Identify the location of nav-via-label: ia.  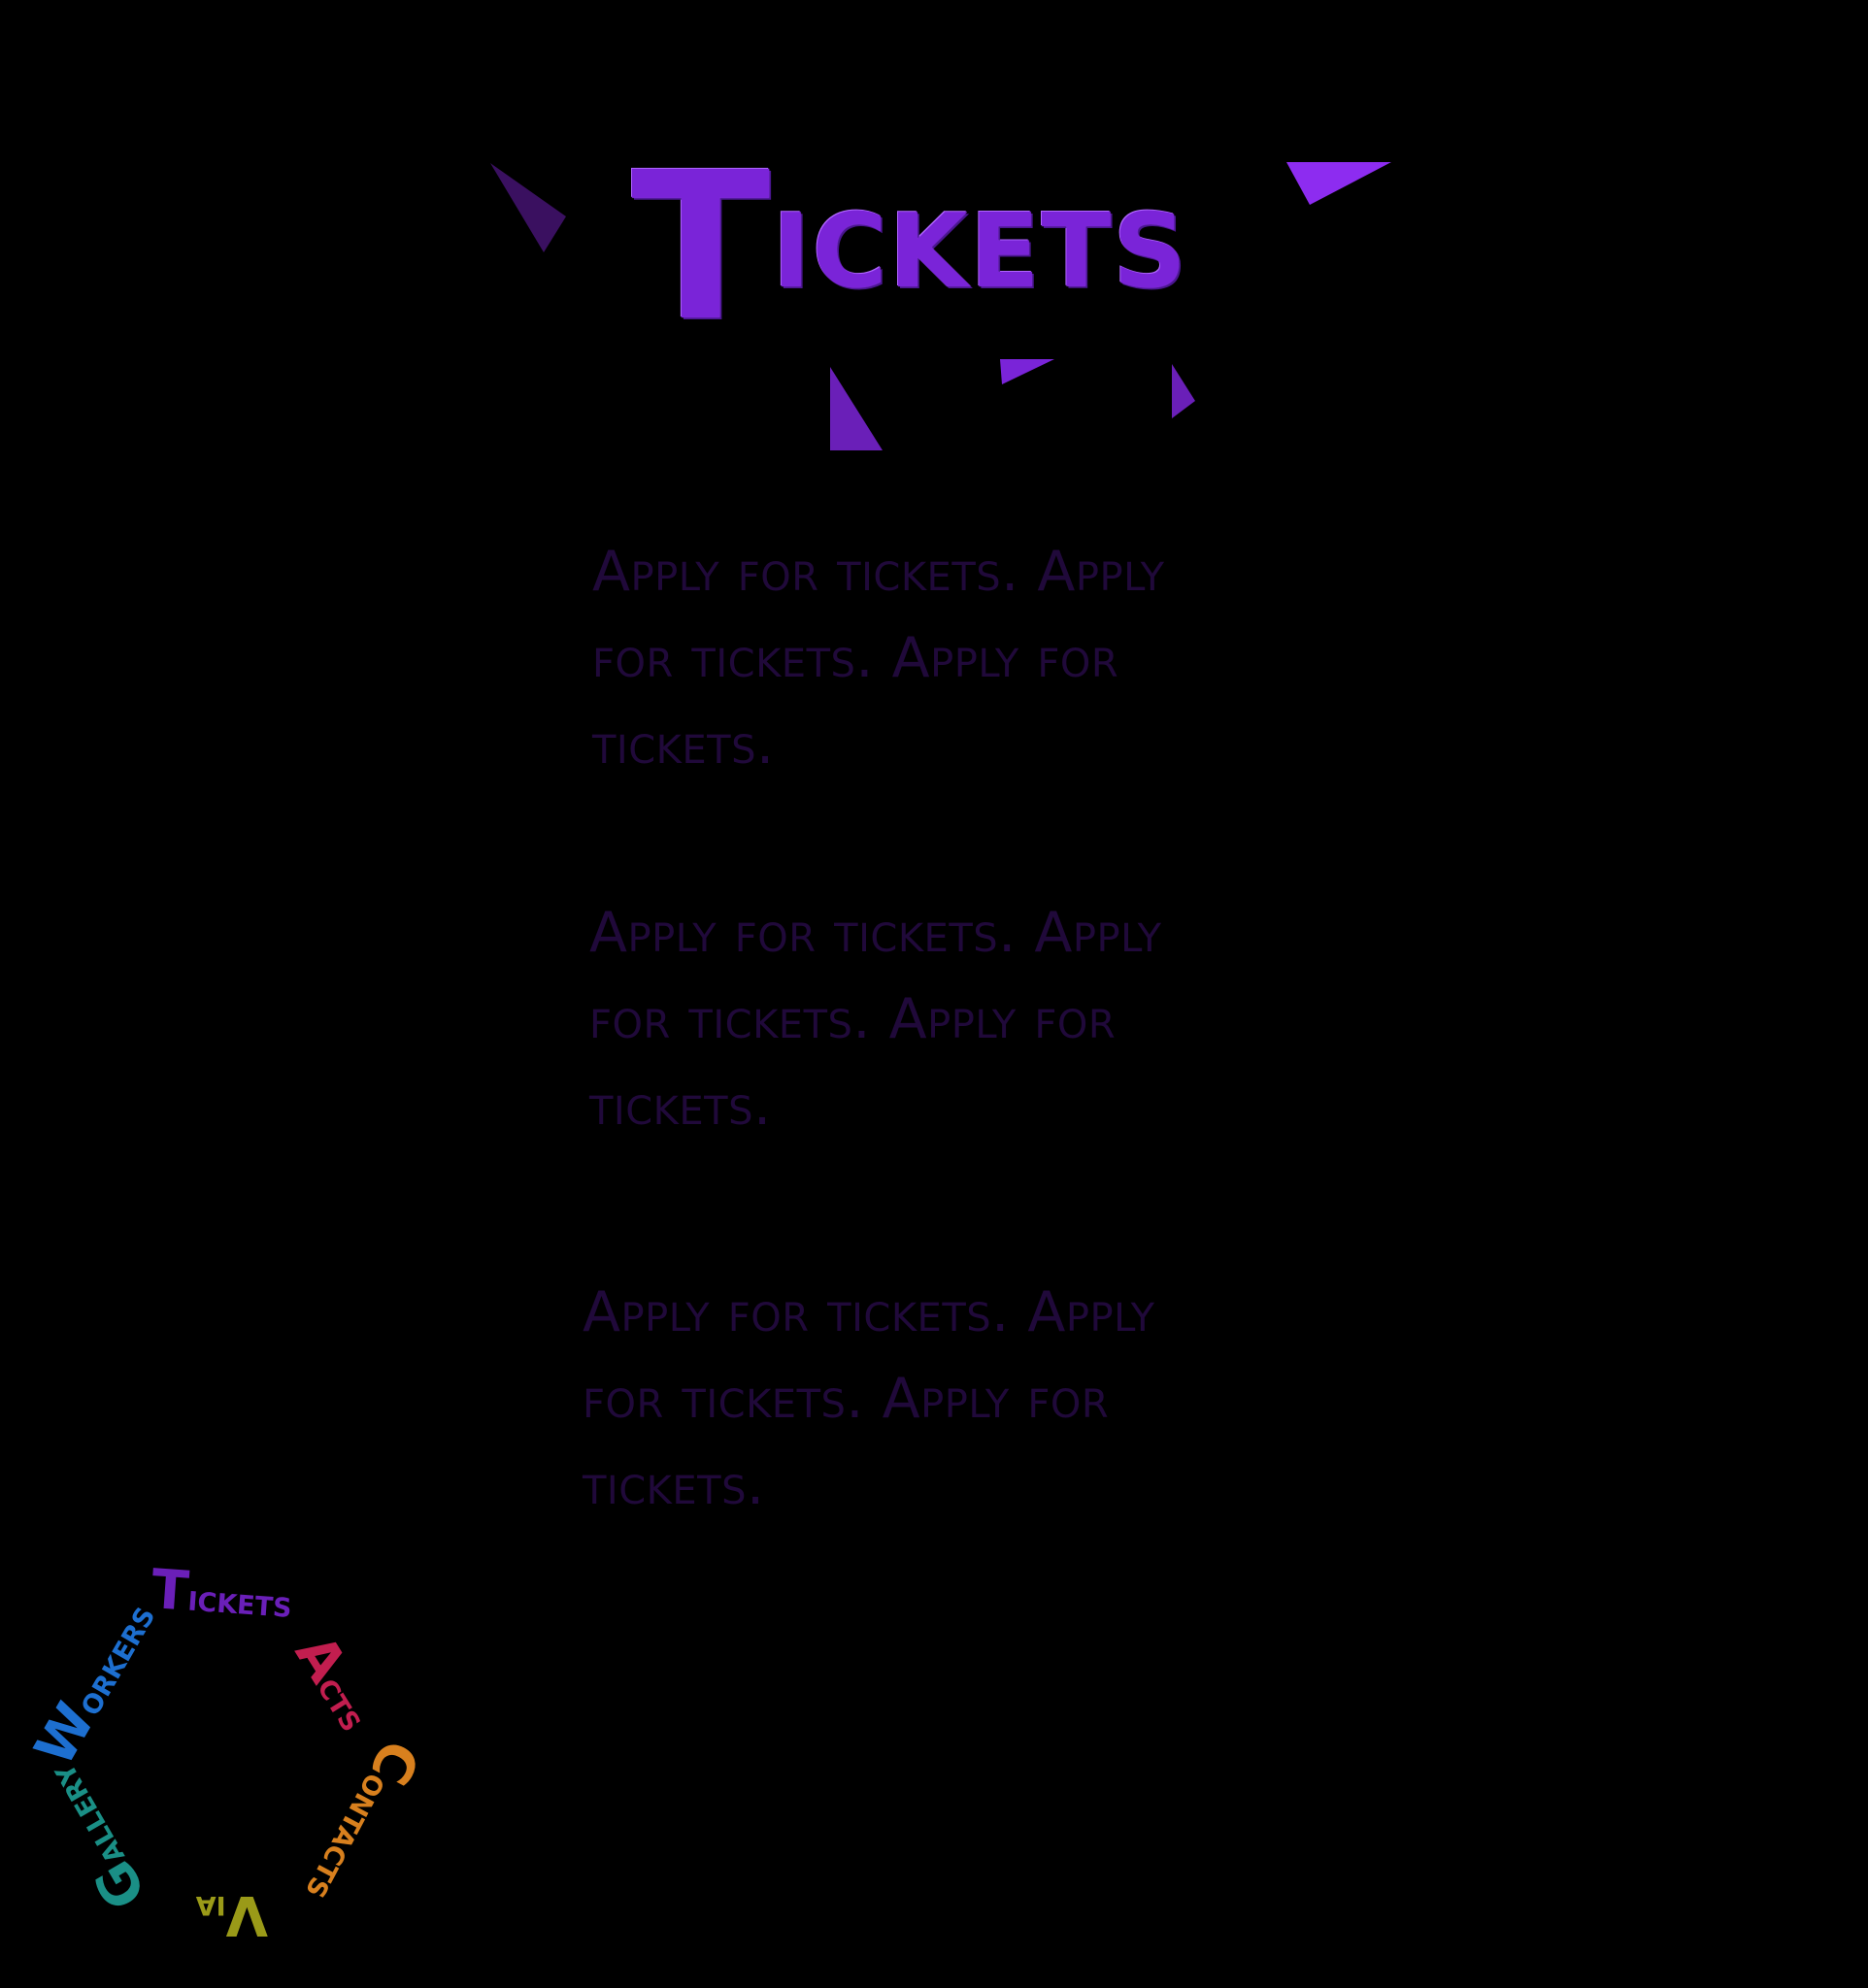
(210, 1910).